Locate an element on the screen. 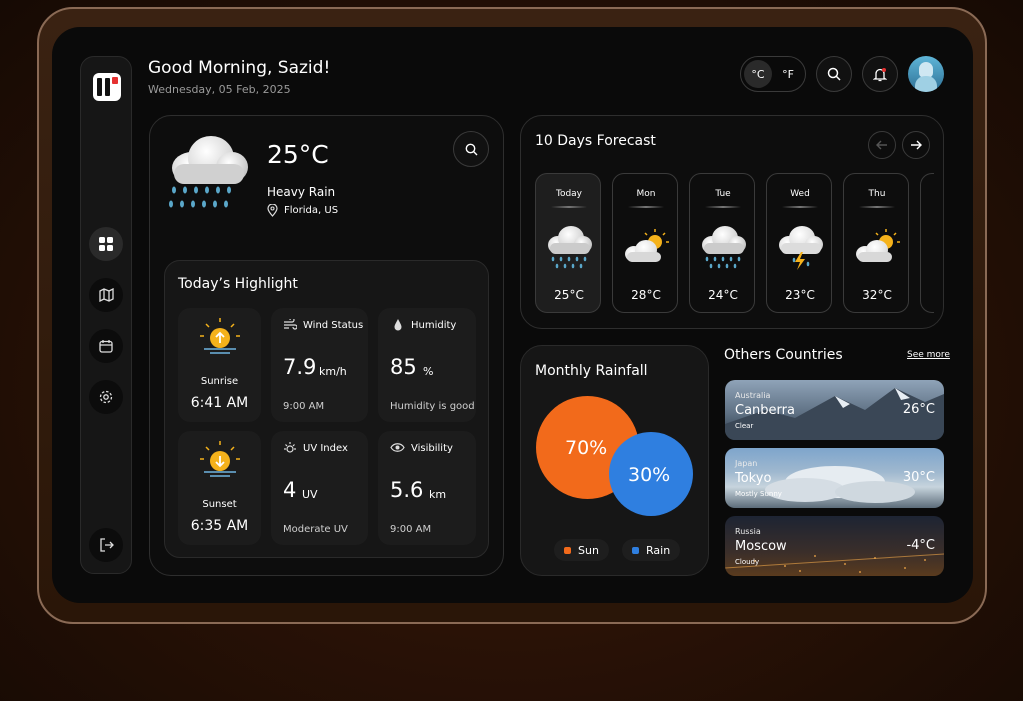 The height and width of the screenshot is (701, 1023). sidebar-item-calendar is located at coordinates (106, 346).